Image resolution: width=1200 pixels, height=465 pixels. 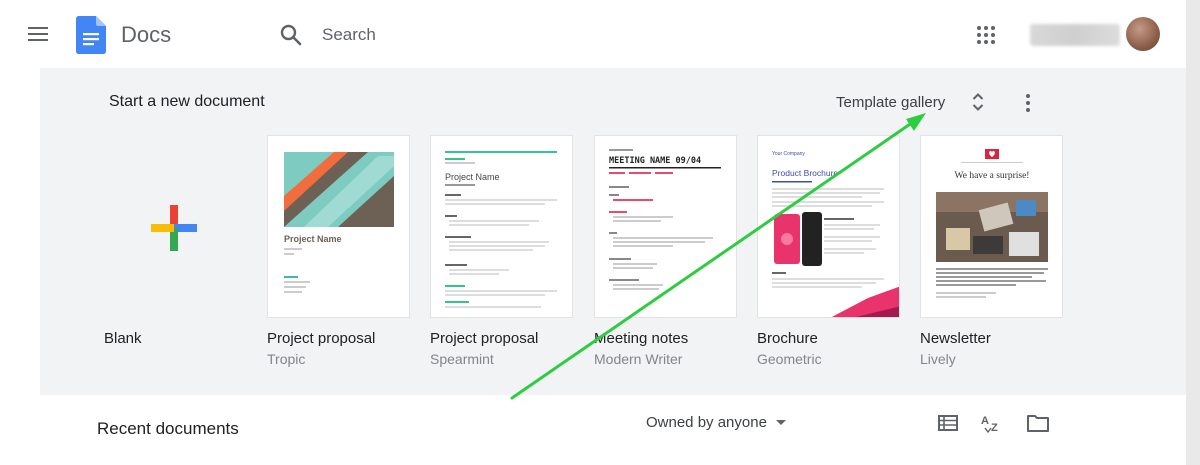 What do you see at coordinates (835, 234) in the screenshot?
I see `brochure-preview: Your Company Product Brochure` at bounding box center [835, 234].